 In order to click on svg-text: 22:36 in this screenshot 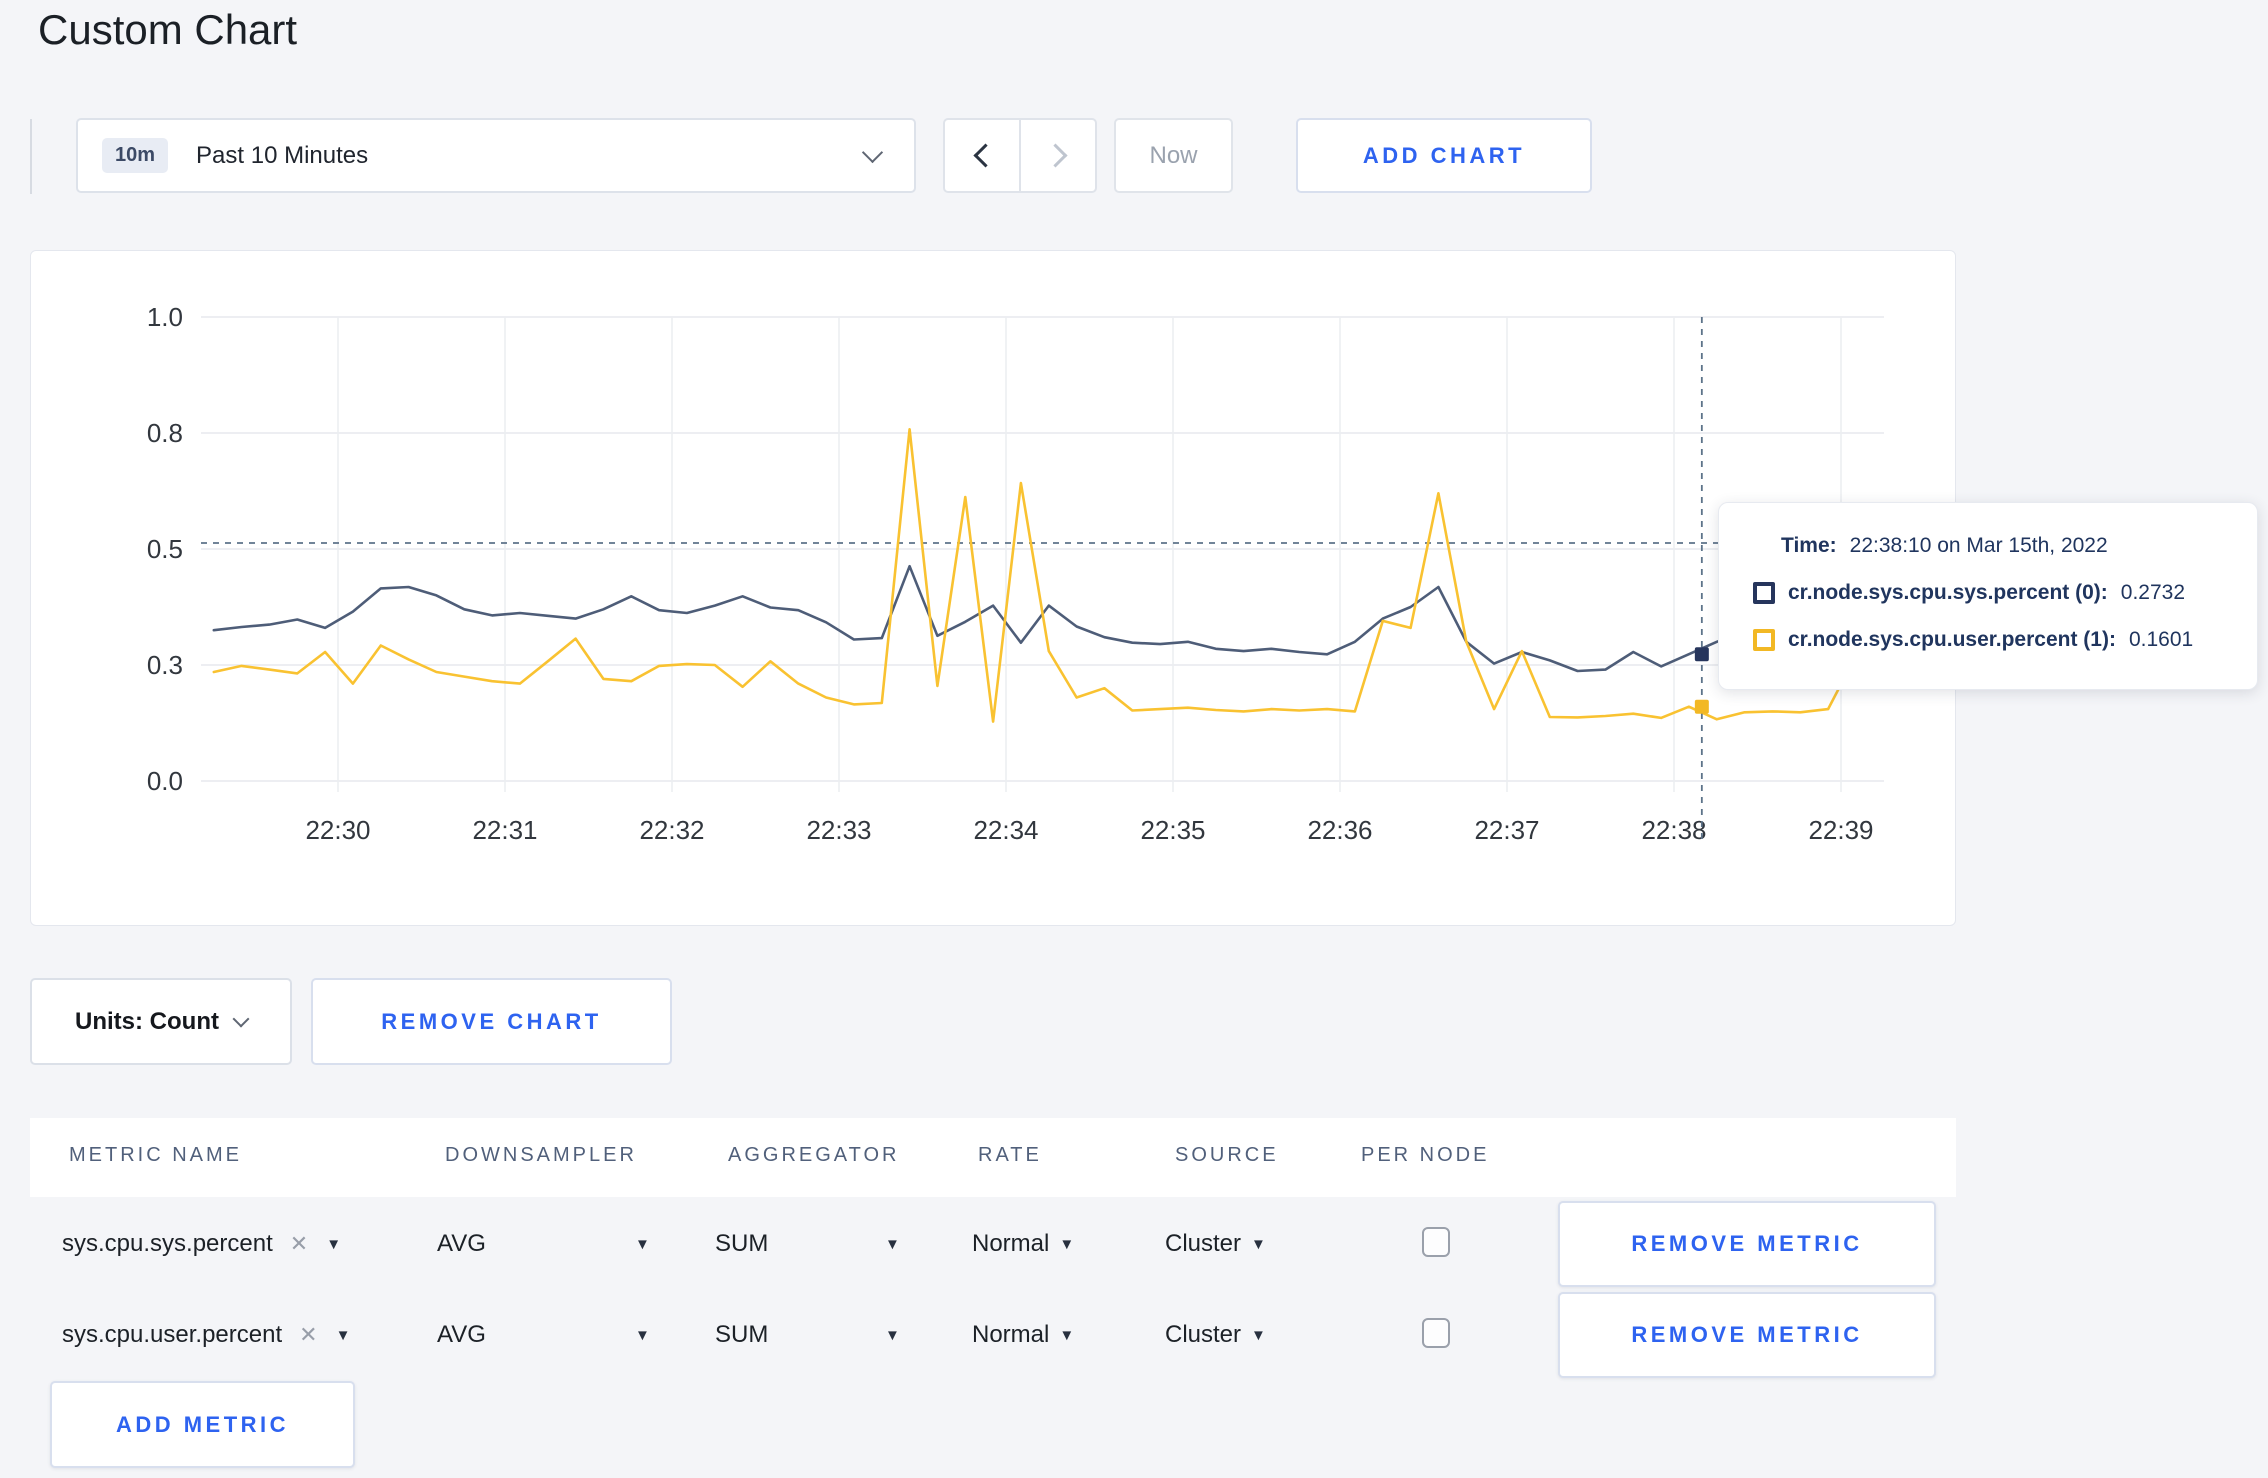, I will do `click(1339, 830)`.